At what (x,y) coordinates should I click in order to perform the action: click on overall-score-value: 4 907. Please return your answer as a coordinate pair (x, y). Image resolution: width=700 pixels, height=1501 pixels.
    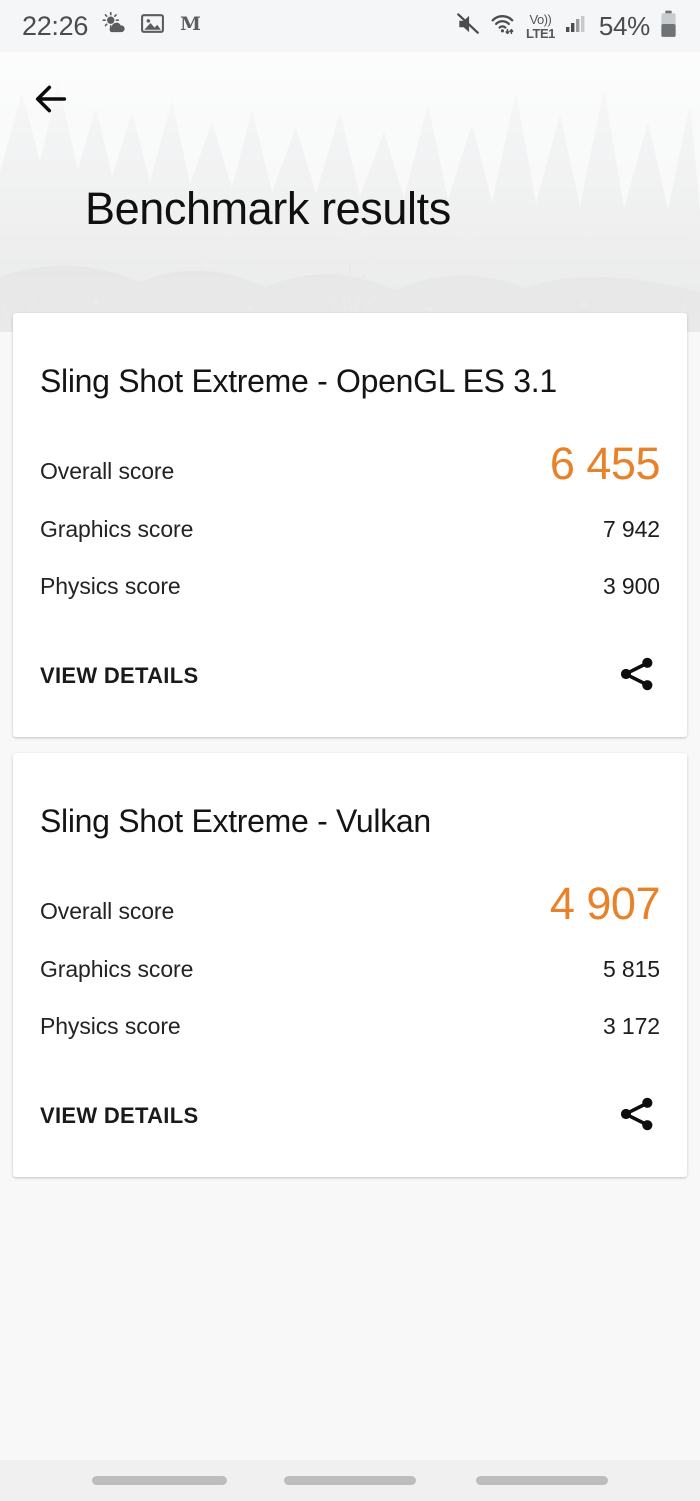
    Looking at the image, I should click on (605, 904).